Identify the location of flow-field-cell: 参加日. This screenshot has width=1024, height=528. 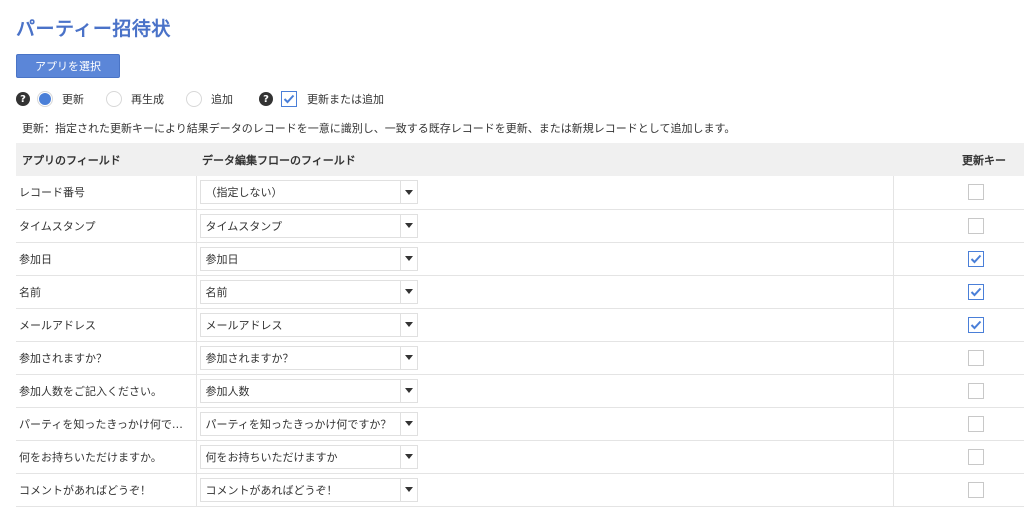
(544, 259).